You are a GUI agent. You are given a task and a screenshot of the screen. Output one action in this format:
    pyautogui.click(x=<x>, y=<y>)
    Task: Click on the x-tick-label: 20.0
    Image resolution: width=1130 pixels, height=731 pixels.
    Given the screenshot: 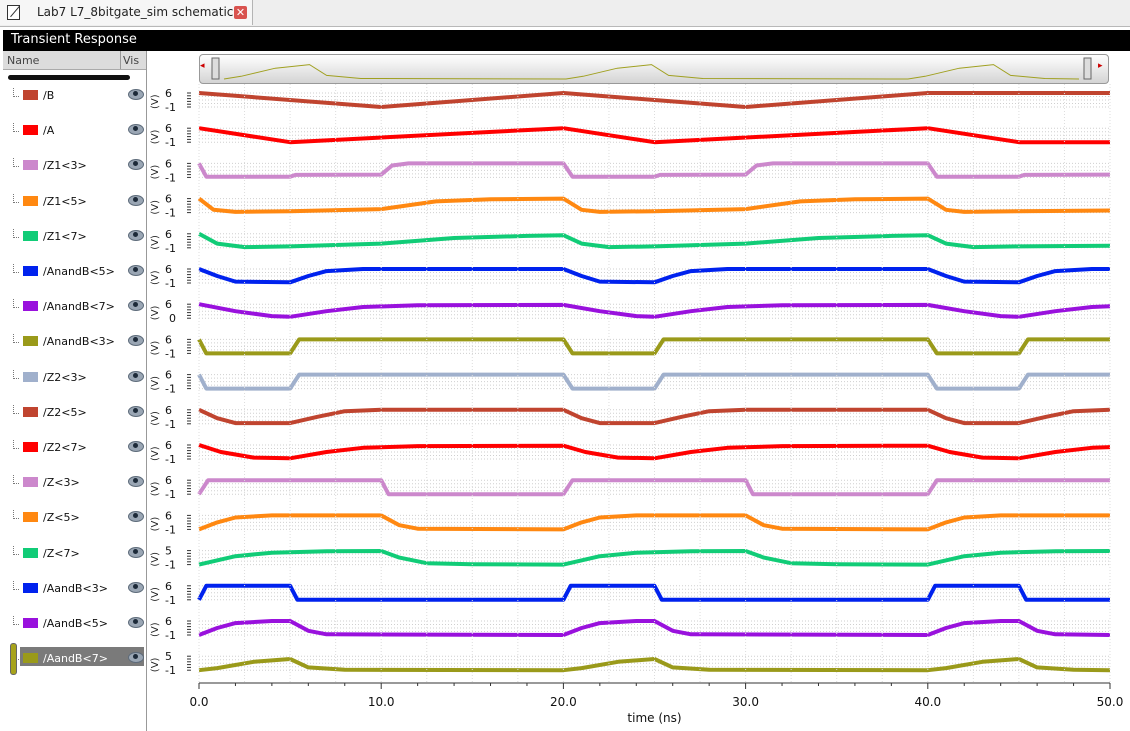 What is the action you would take?
    pyautogui.click(x=563, y=702)
    